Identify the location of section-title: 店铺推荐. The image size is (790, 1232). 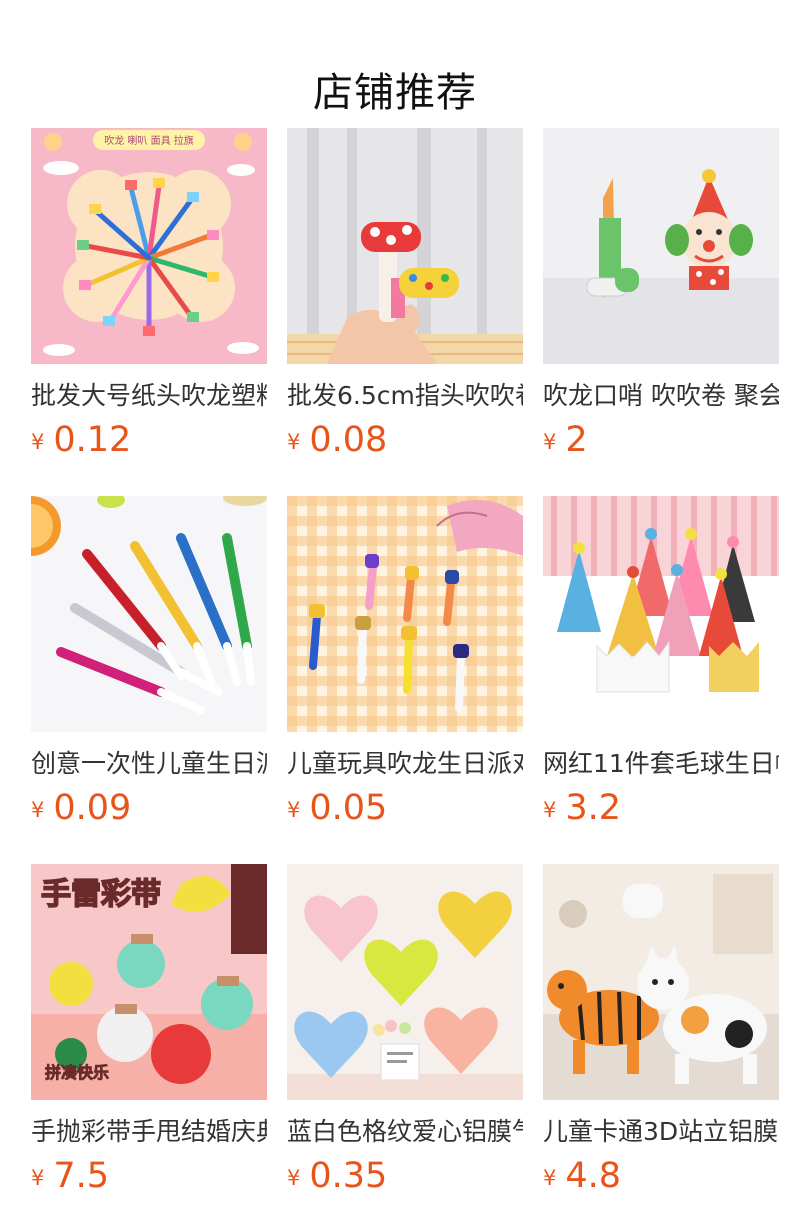
(395, 92).